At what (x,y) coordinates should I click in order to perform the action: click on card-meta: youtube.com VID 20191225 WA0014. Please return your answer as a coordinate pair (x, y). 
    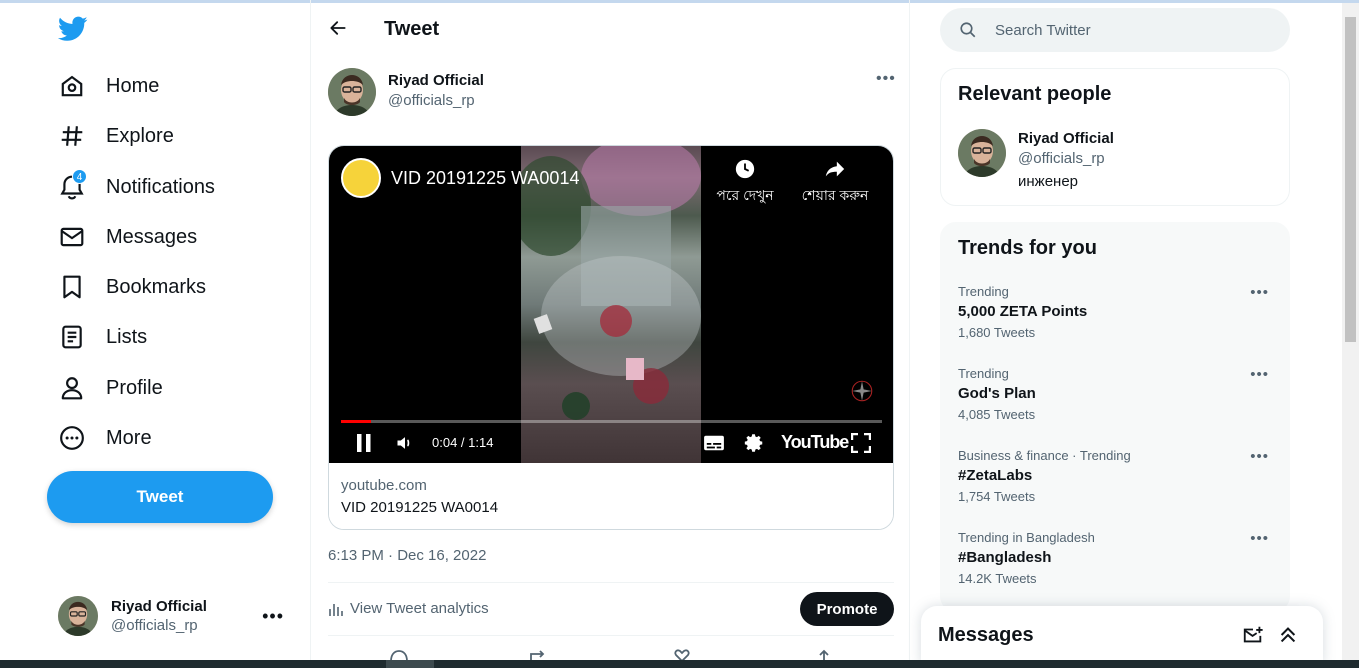
    Looking at the image, I should click on (611, 496).